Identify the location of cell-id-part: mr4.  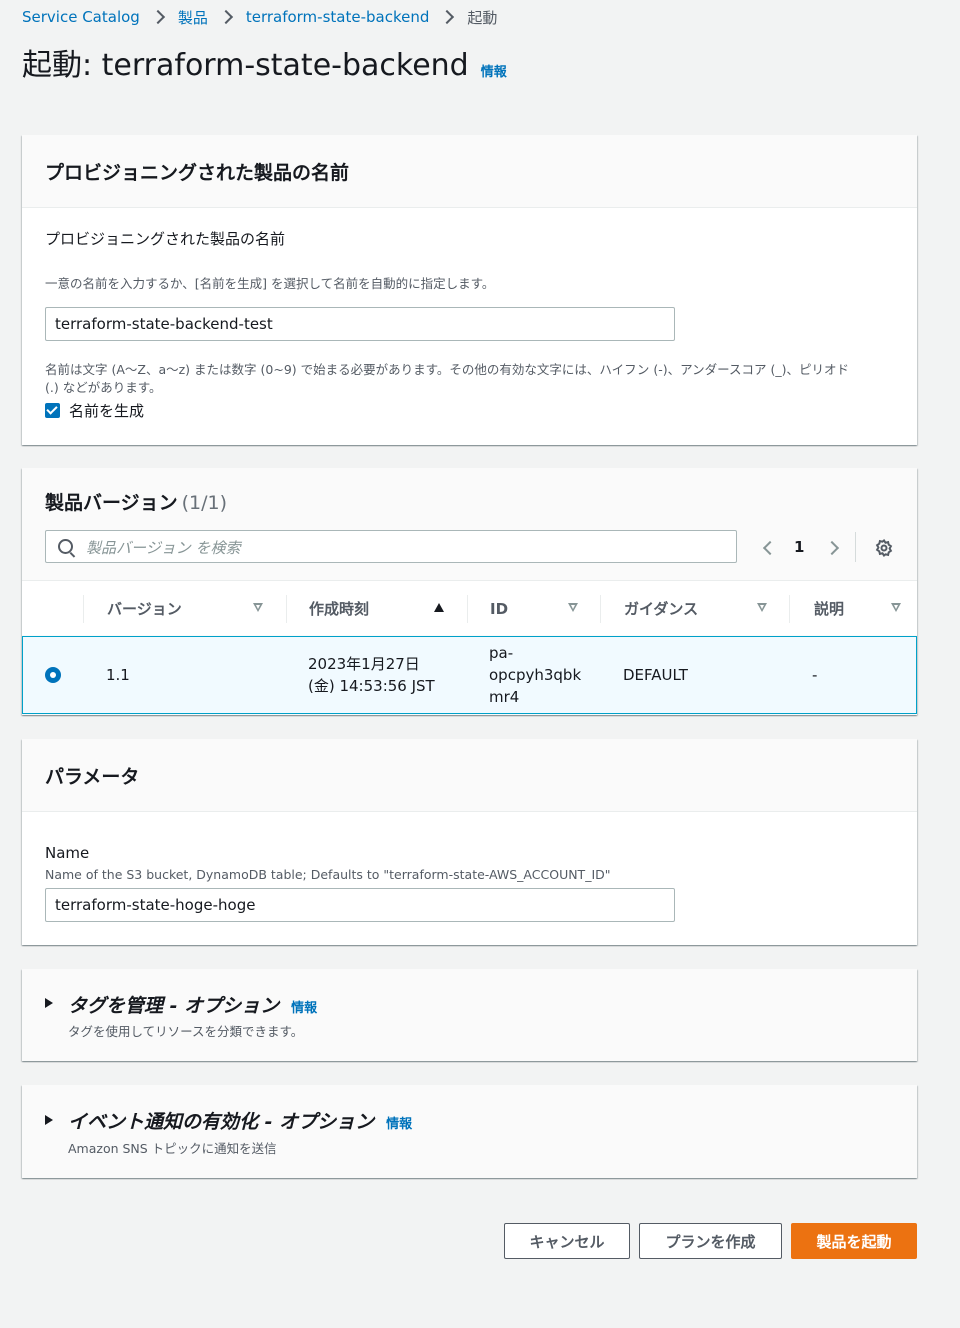
(504, 697).